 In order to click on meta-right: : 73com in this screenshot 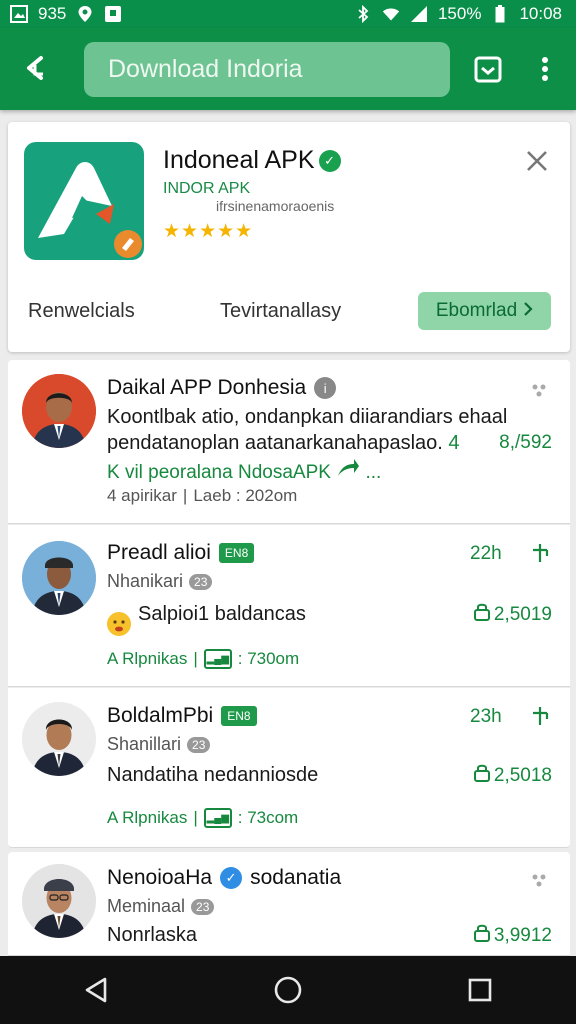, I will do `click(268, 817)`.